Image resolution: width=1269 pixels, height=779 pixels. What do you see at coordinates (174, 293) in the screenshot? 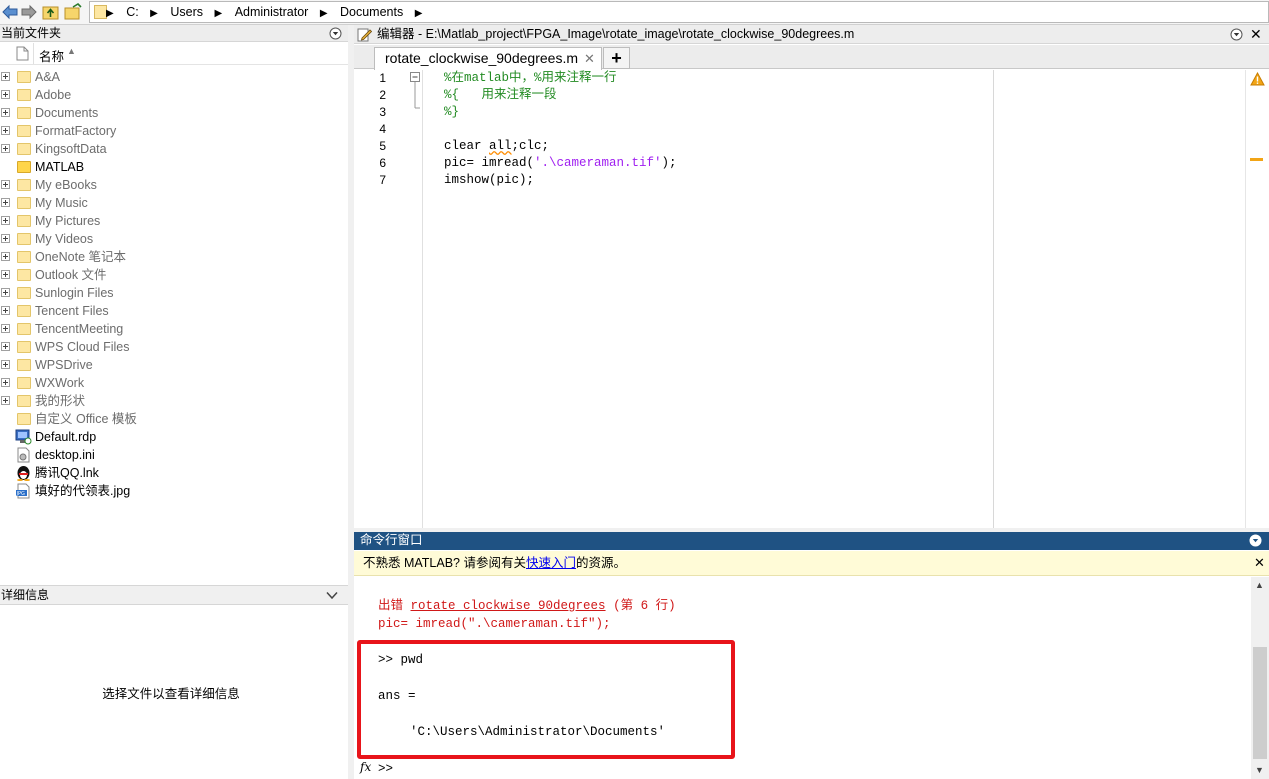
I see `file-list-item: Sunlogin Files` at bounding box center [174, 293].